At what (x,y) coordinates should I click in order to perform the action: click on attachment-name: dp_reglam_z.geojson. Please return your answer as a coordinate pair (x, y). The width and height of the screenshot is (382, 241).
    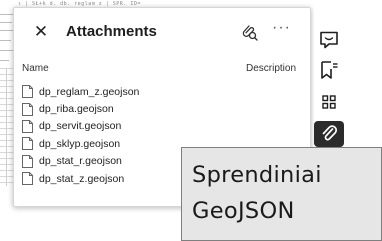
    Looking at the image, I should click on (89, 91).